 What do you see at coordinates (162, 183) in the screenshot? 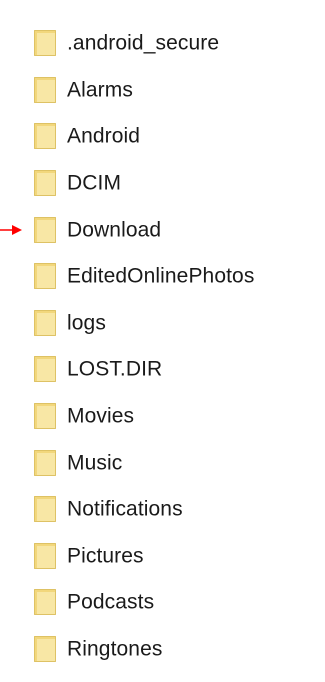
I see `folder-item: DCIM` at bounding box center [162, 183].